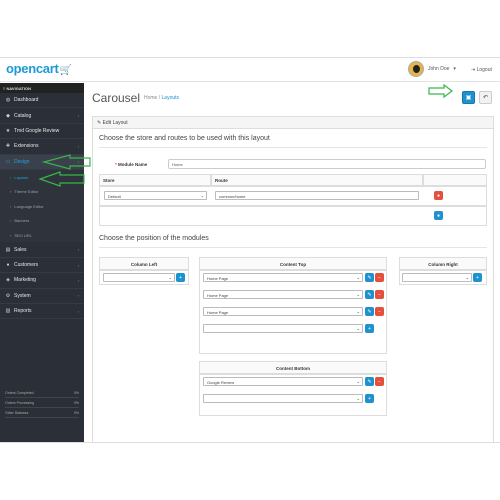 The width and height of the screenshot is (500, 500). Describe the element at coordinates (61, 179) in the screenshot. I see `arrow-to-layouts-icon` at that location.